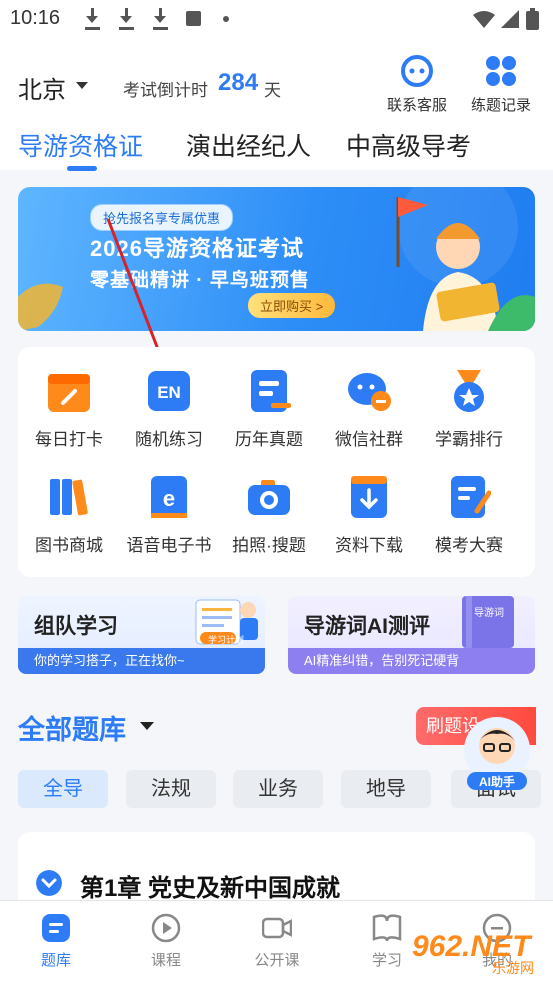 The width and height of the screenshot is (553, 985). Describe the element at coordinates (497, 754) in the screenshot. I see `ai-helper-button: AI助手` at that location.